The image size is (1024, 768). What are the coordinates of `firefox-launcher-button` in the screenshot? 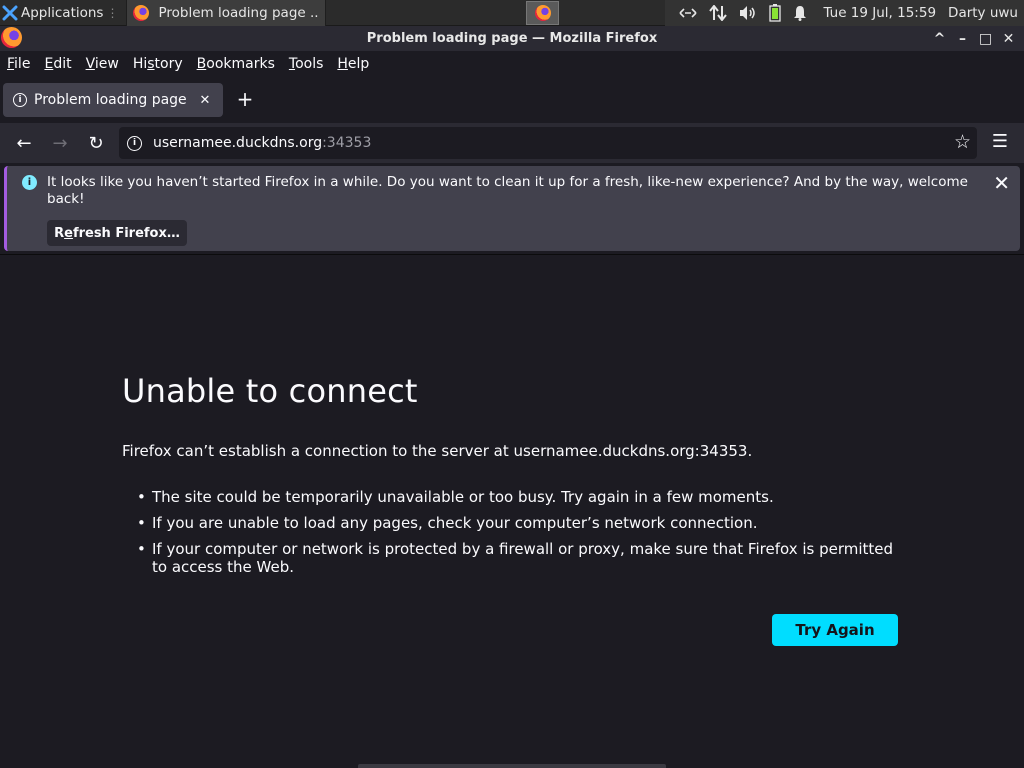 It's located at (543, 12).